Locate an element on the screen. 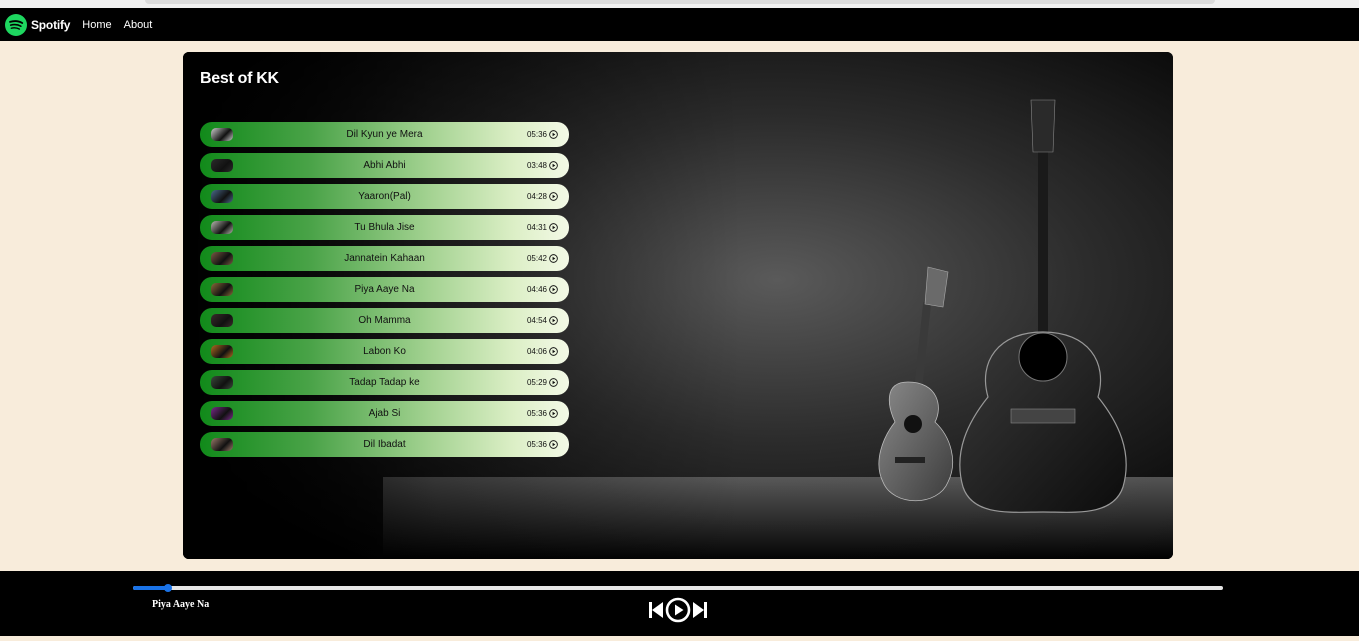  song-name: Piya Aaye Na is located at coordinates (384, 289).